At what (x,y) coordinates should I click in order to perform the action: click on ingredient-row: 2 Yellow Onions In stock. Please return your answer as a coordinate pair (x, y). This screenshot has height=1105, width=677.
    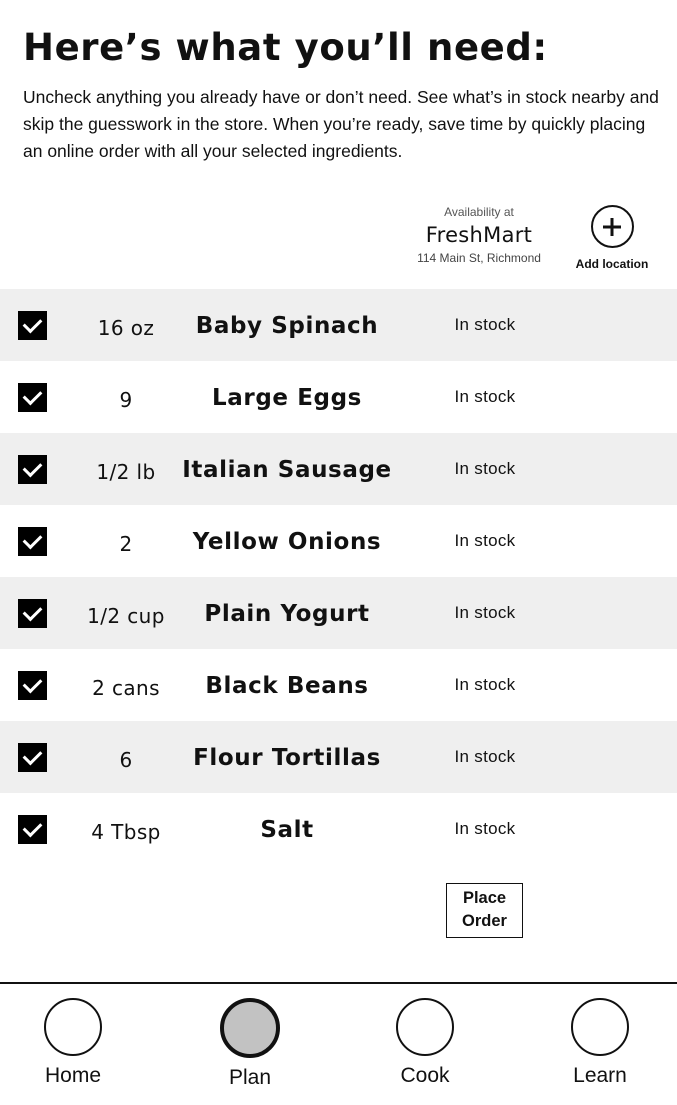
    Looking at the image, I should click on (338, 541).